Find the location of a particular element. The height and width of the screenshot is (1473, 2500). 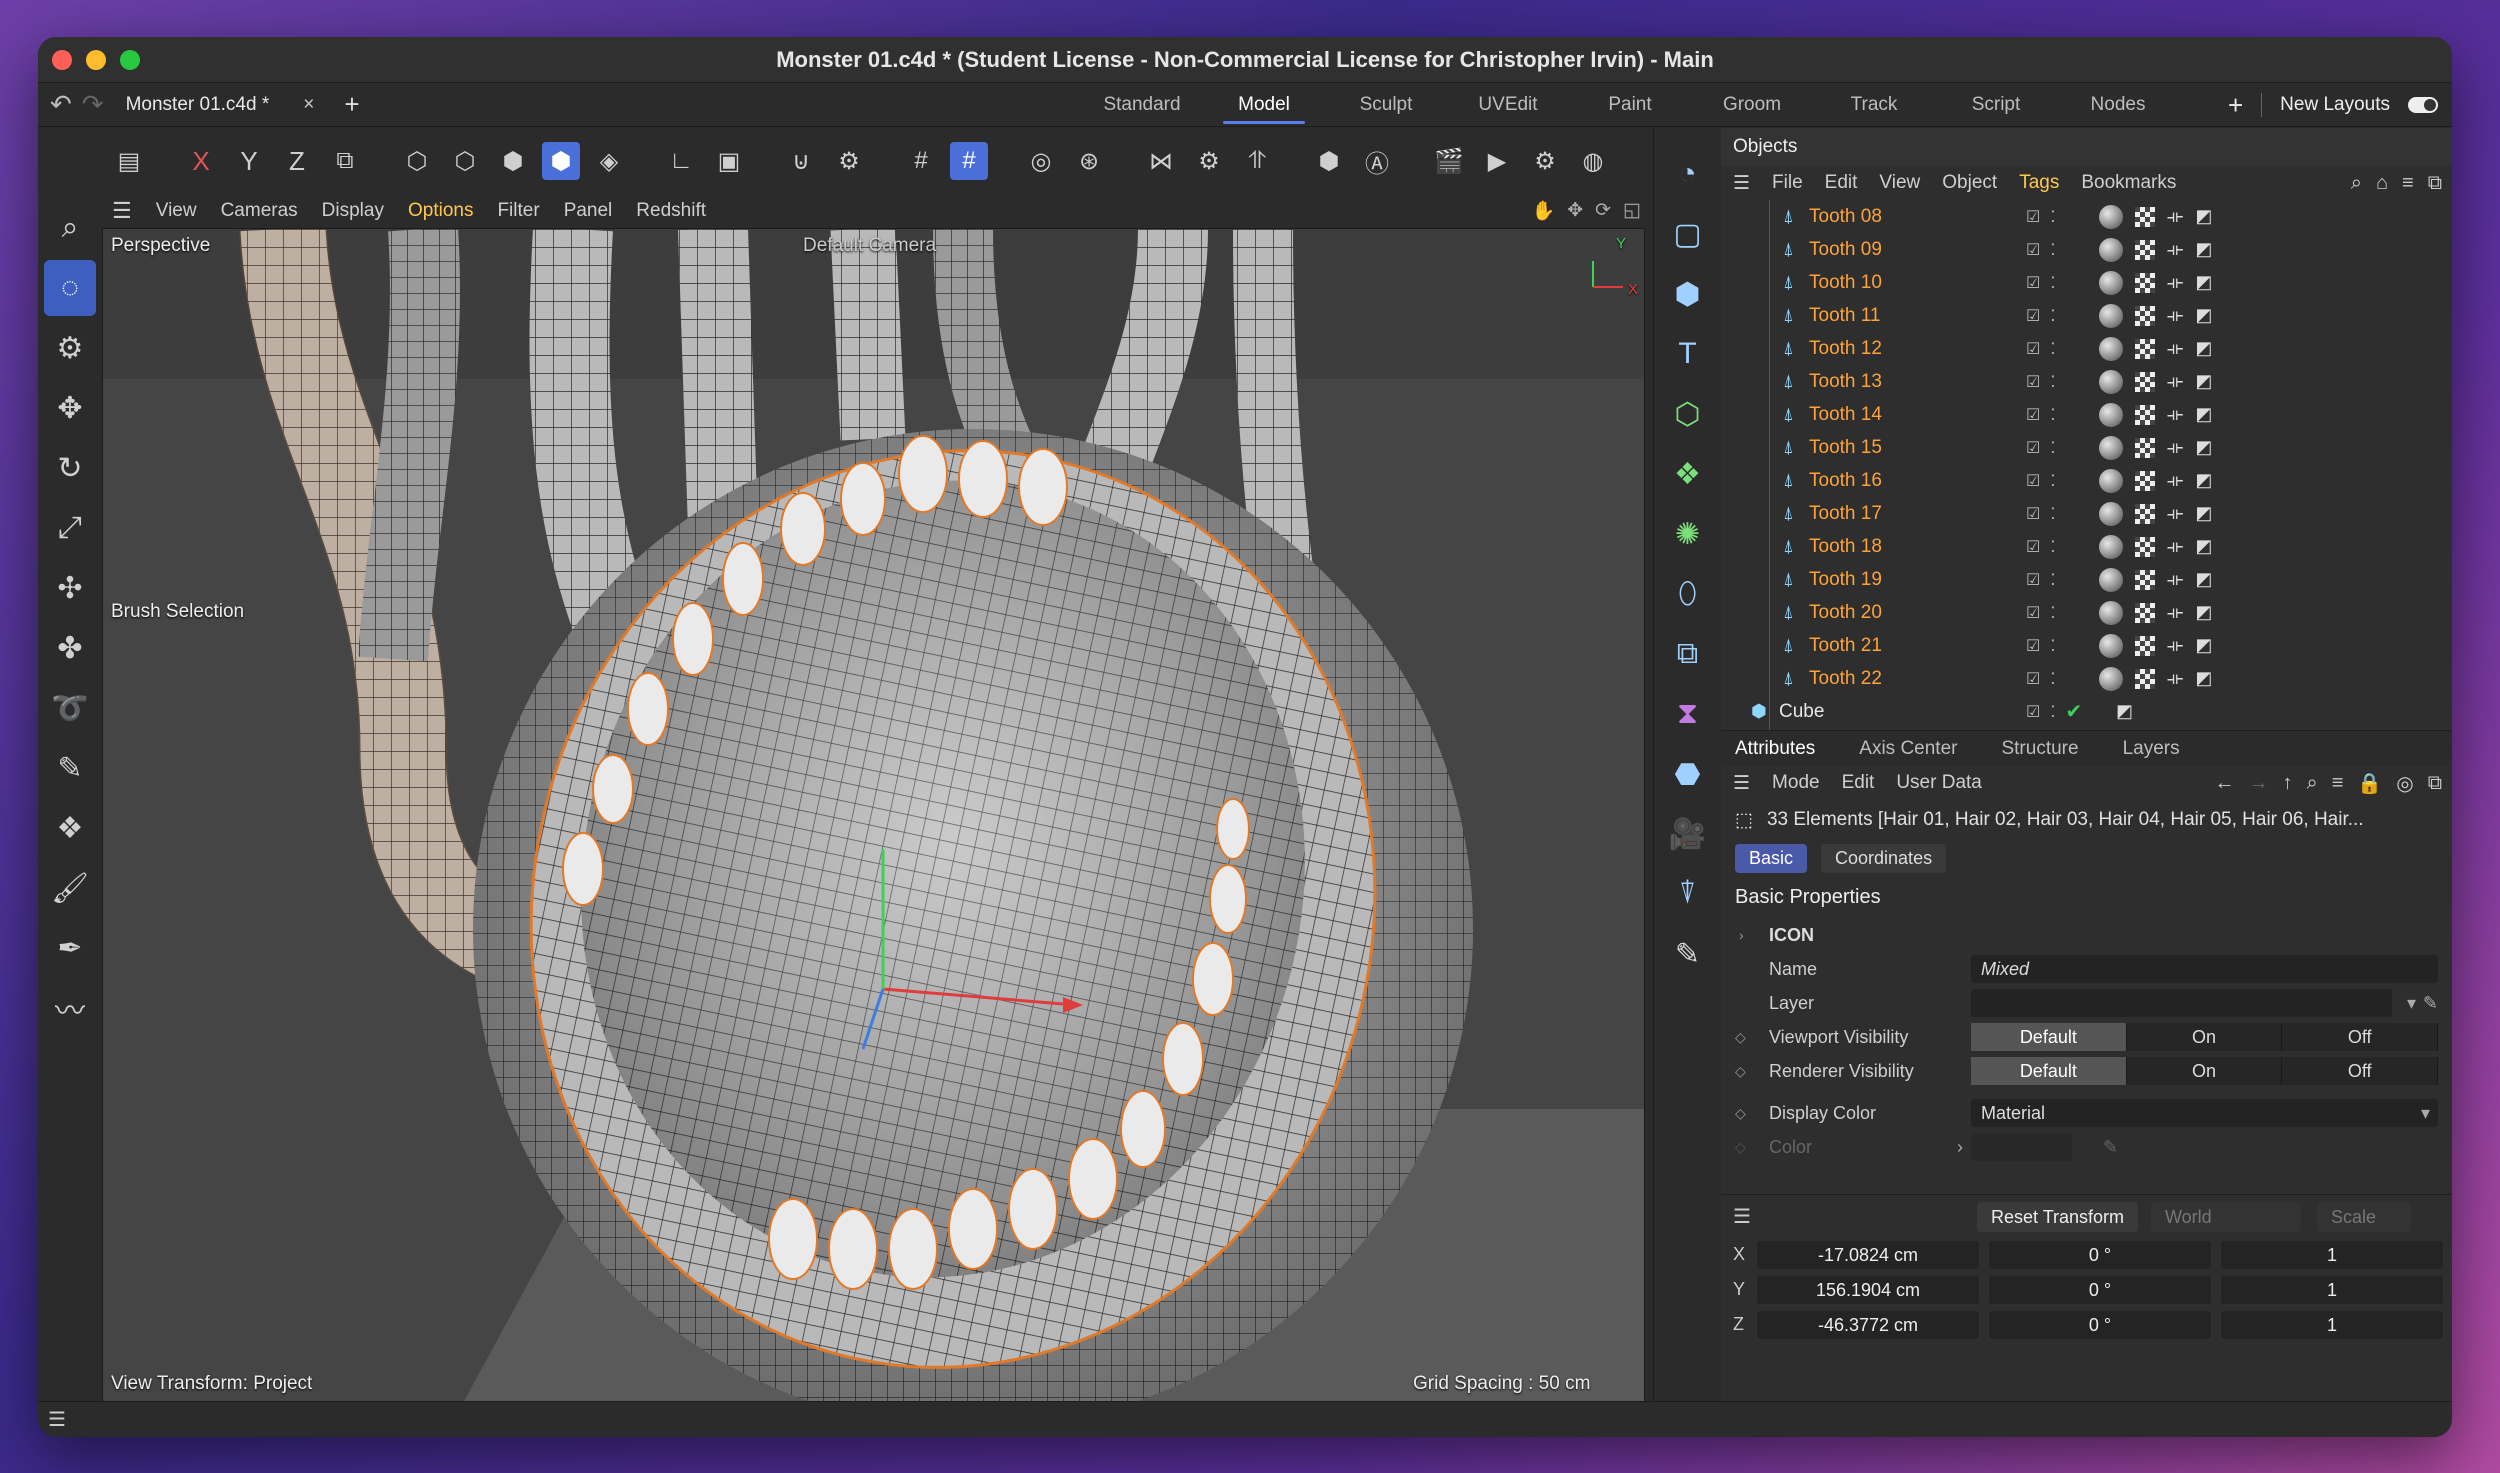

menu-display: Display is located at coordinates (353, 211).